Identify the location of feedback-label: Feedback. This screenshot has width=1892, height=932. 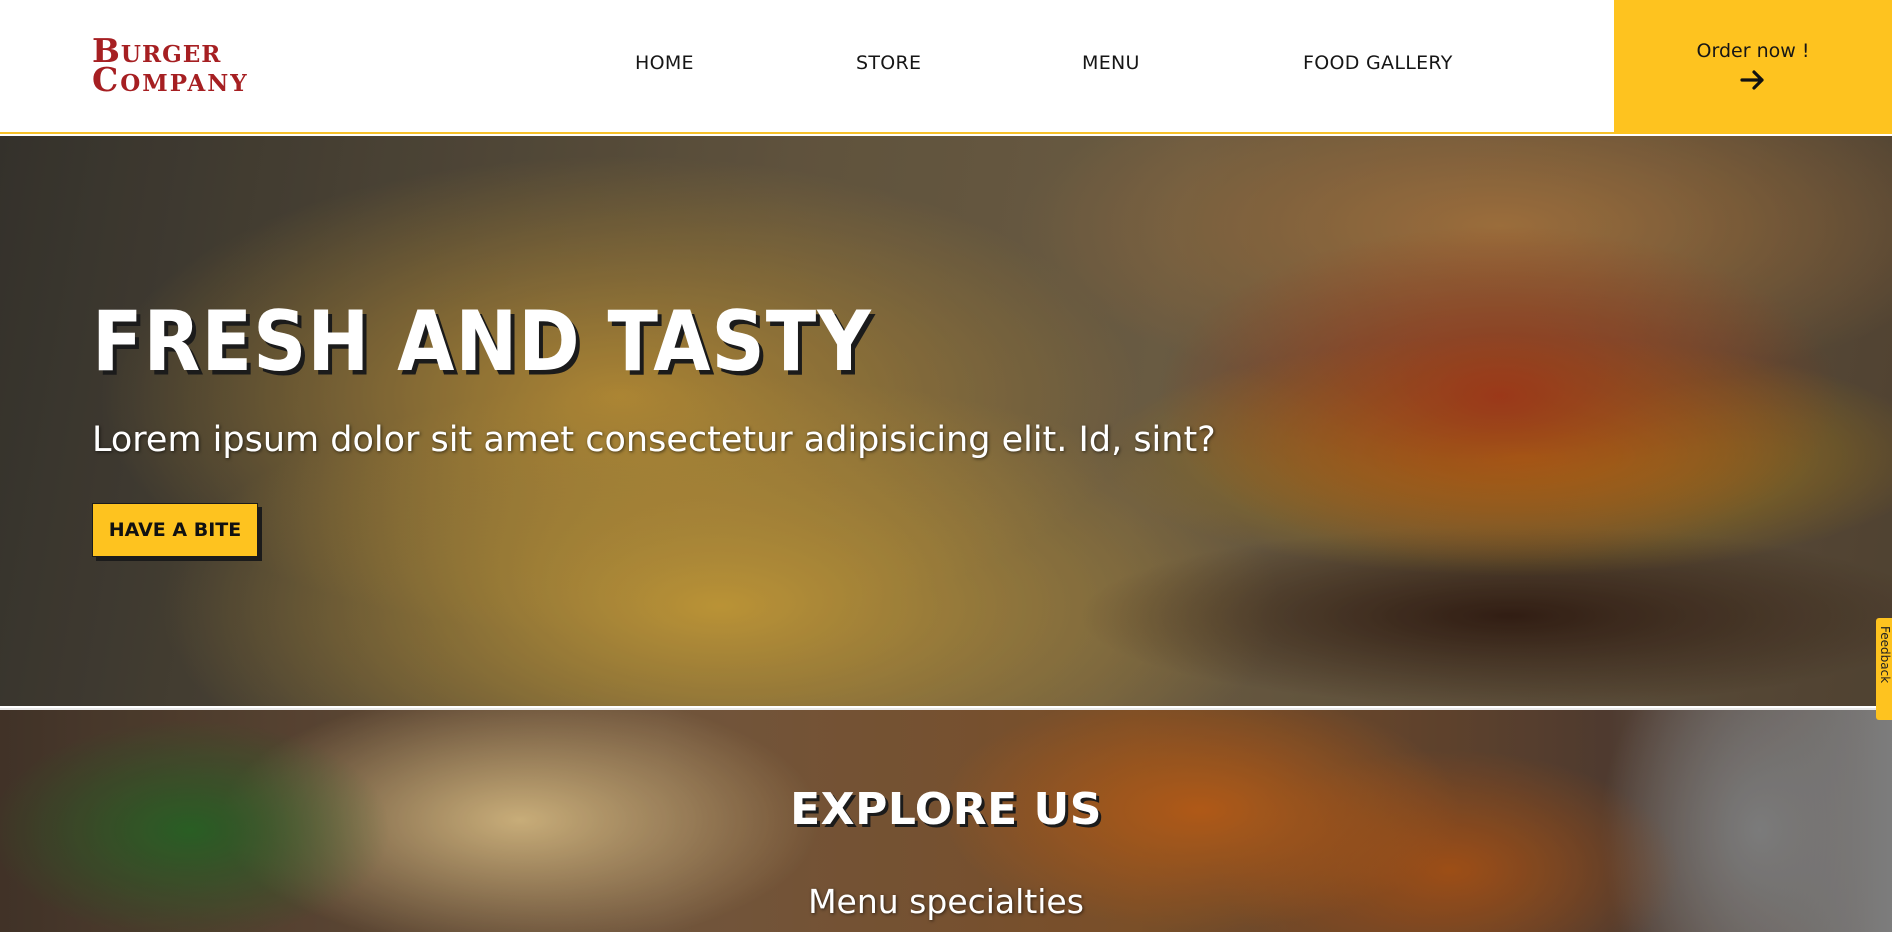
(1885, 655).